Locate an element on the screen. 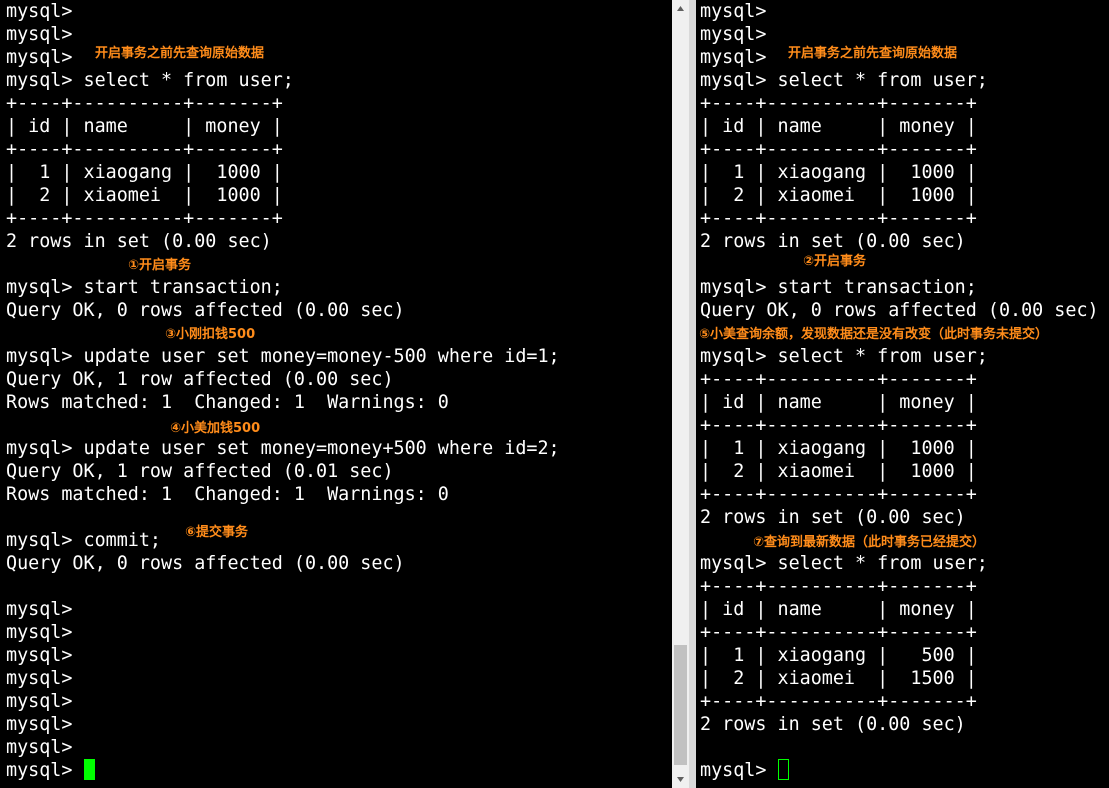 The height and width of the screenshot is (788, 1109). terminal-line: Query OK, 1 row affected (0.01 sec) is located at coordinates (200, 471).